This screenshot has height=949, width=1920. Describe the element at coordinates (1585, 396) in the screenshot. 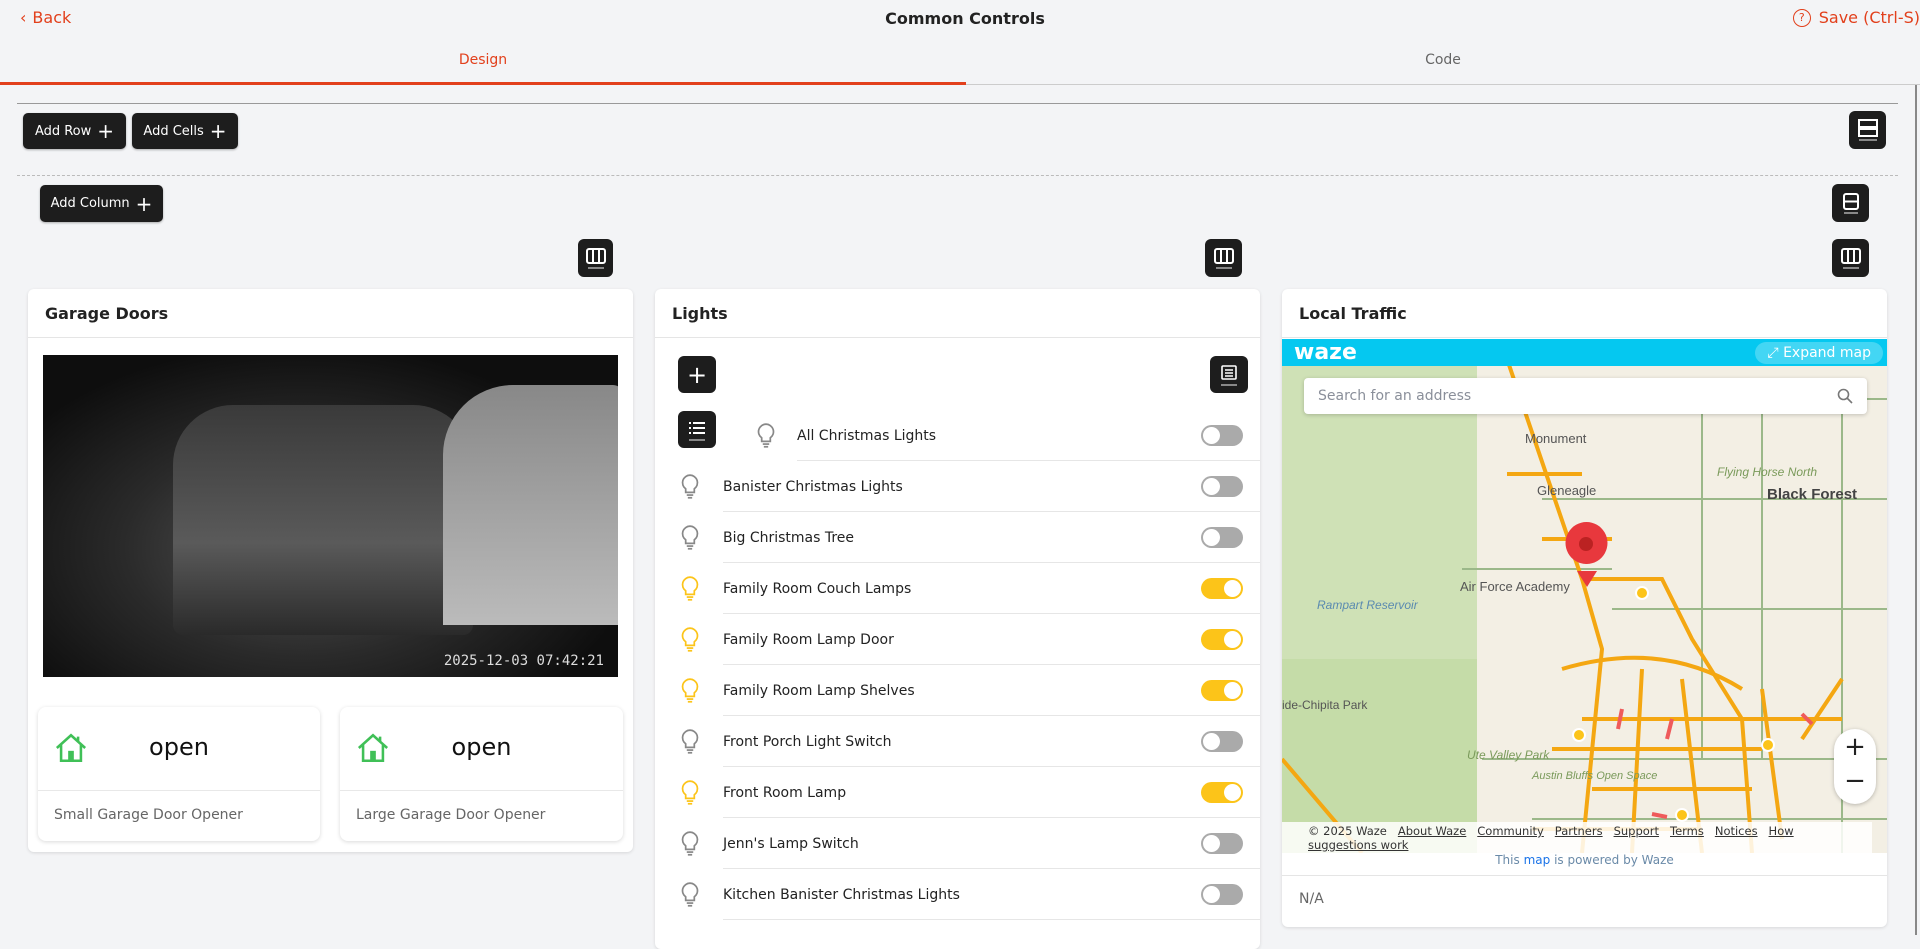

I see `address-search-input: Search for an address` at that location.